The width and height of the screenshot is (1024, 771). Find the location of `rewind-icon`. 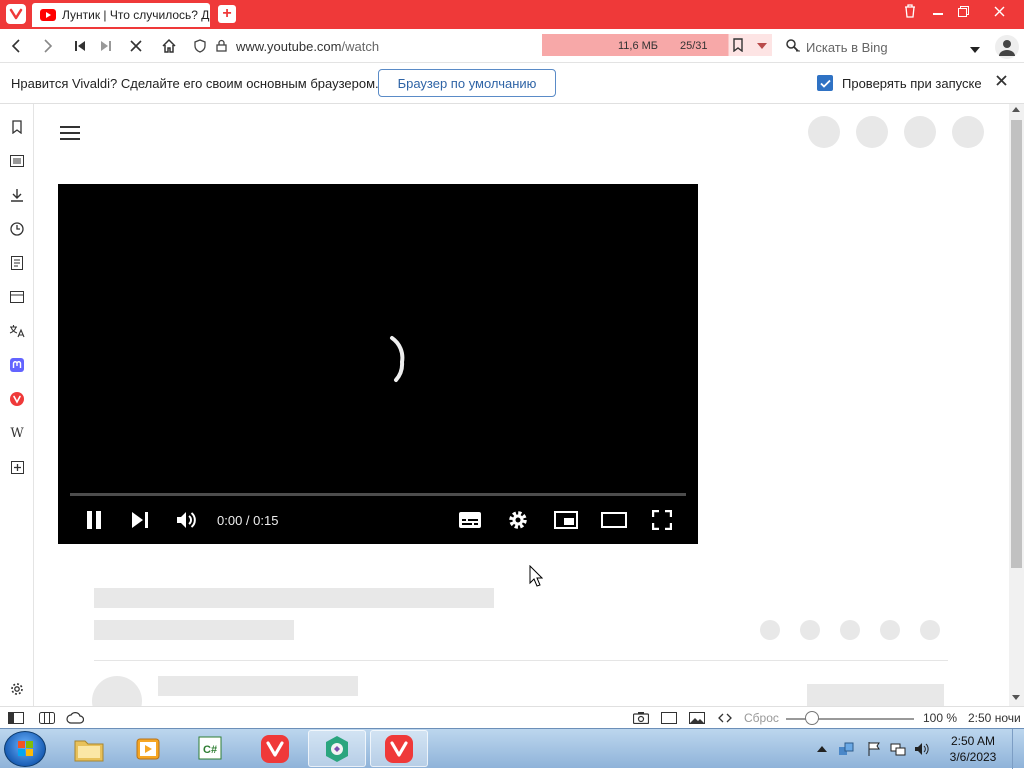

rewind-icon is located at coordinates (80, 46).